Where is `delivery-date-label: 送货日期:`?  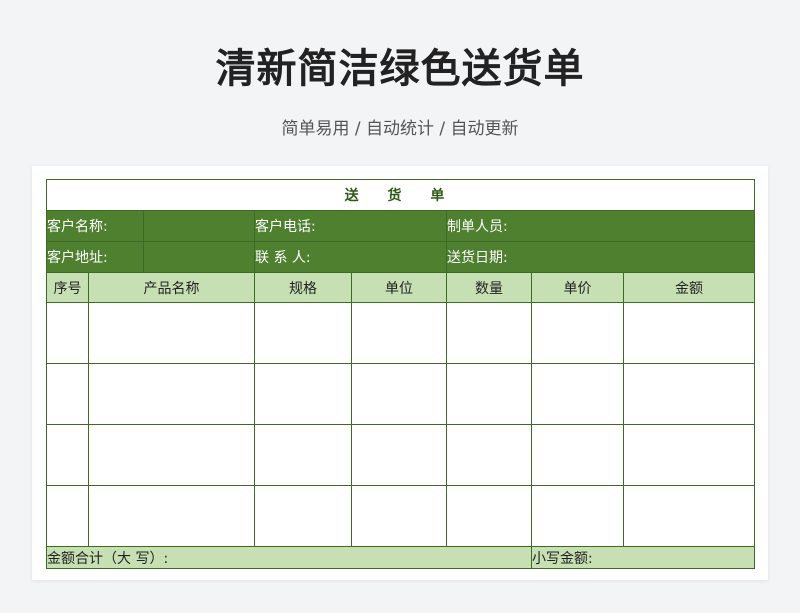 delivery-date-label: 送货日期: is located at coordinates (600, 257).